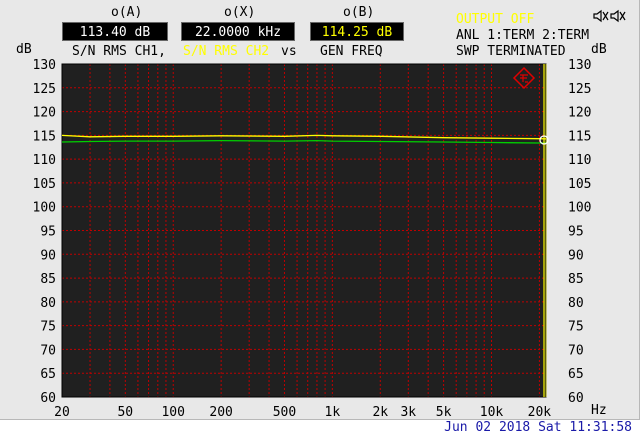 This screenshot has width=640, height=436. I want to click on y-tick-label-right: 80, so click(576, 303).